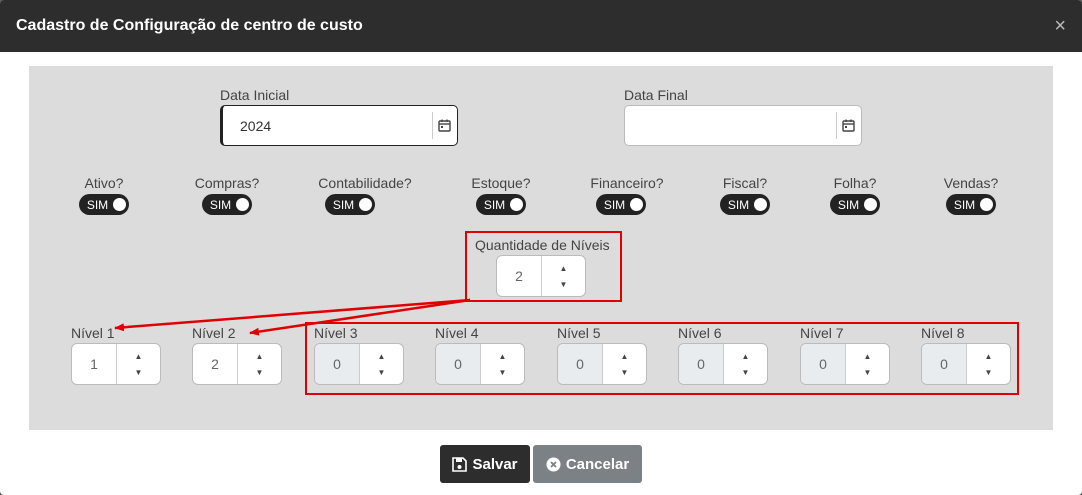 This screenshot has height=495, width=1082. Describe the element at coordinates (214, 333) in the screenshot. I see `level-label: Nível 2` at that location.